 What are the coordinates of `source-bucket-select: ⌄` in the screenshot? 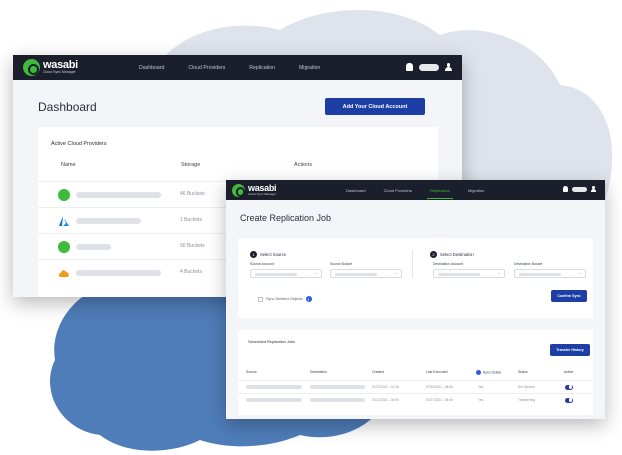 It's located at (366, 273).